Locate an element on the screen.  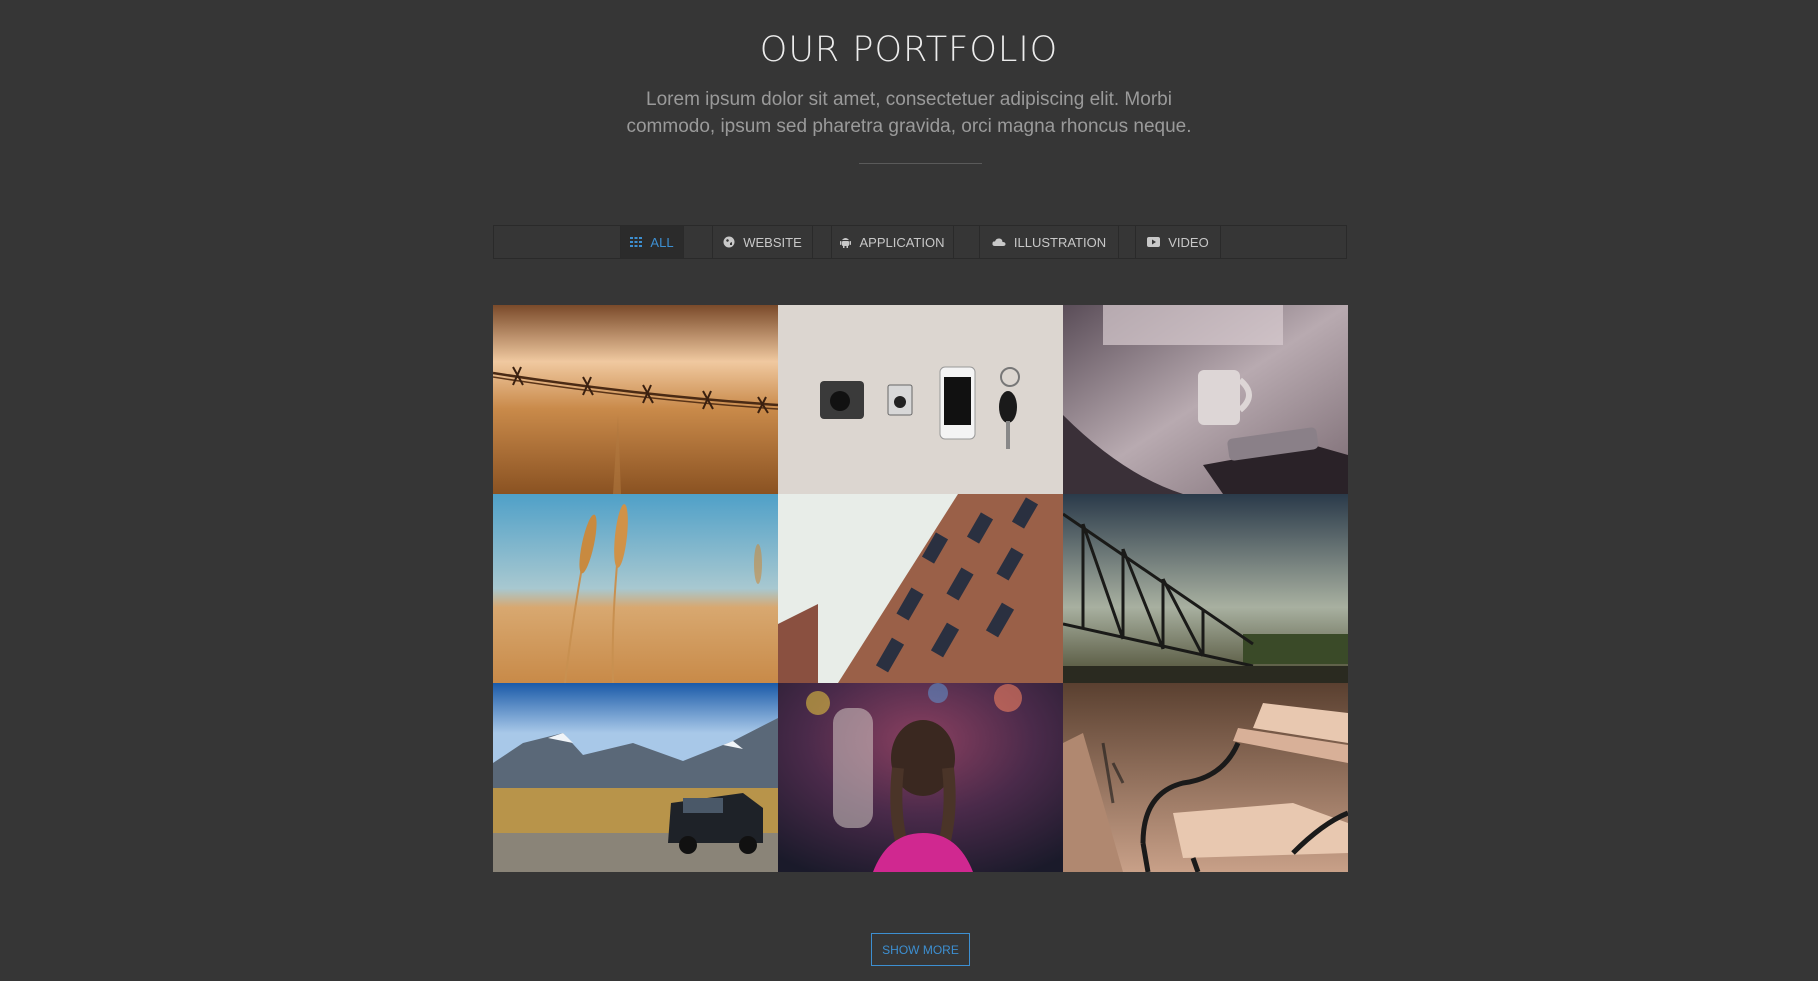
page-title: OUR PORTFOLIO is located at coordinates (909, 50).